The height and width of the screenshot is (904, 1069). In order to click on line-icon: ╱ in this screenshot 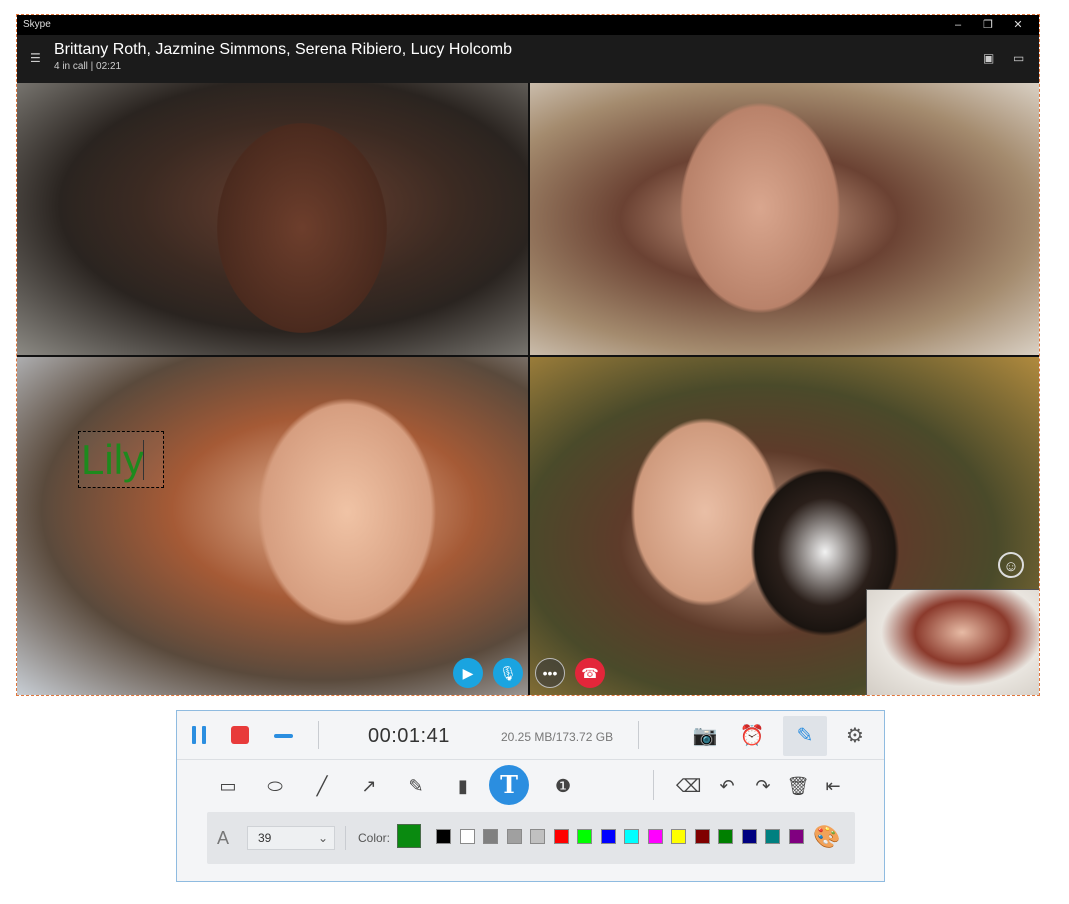, I will do `click(322, 786)`.